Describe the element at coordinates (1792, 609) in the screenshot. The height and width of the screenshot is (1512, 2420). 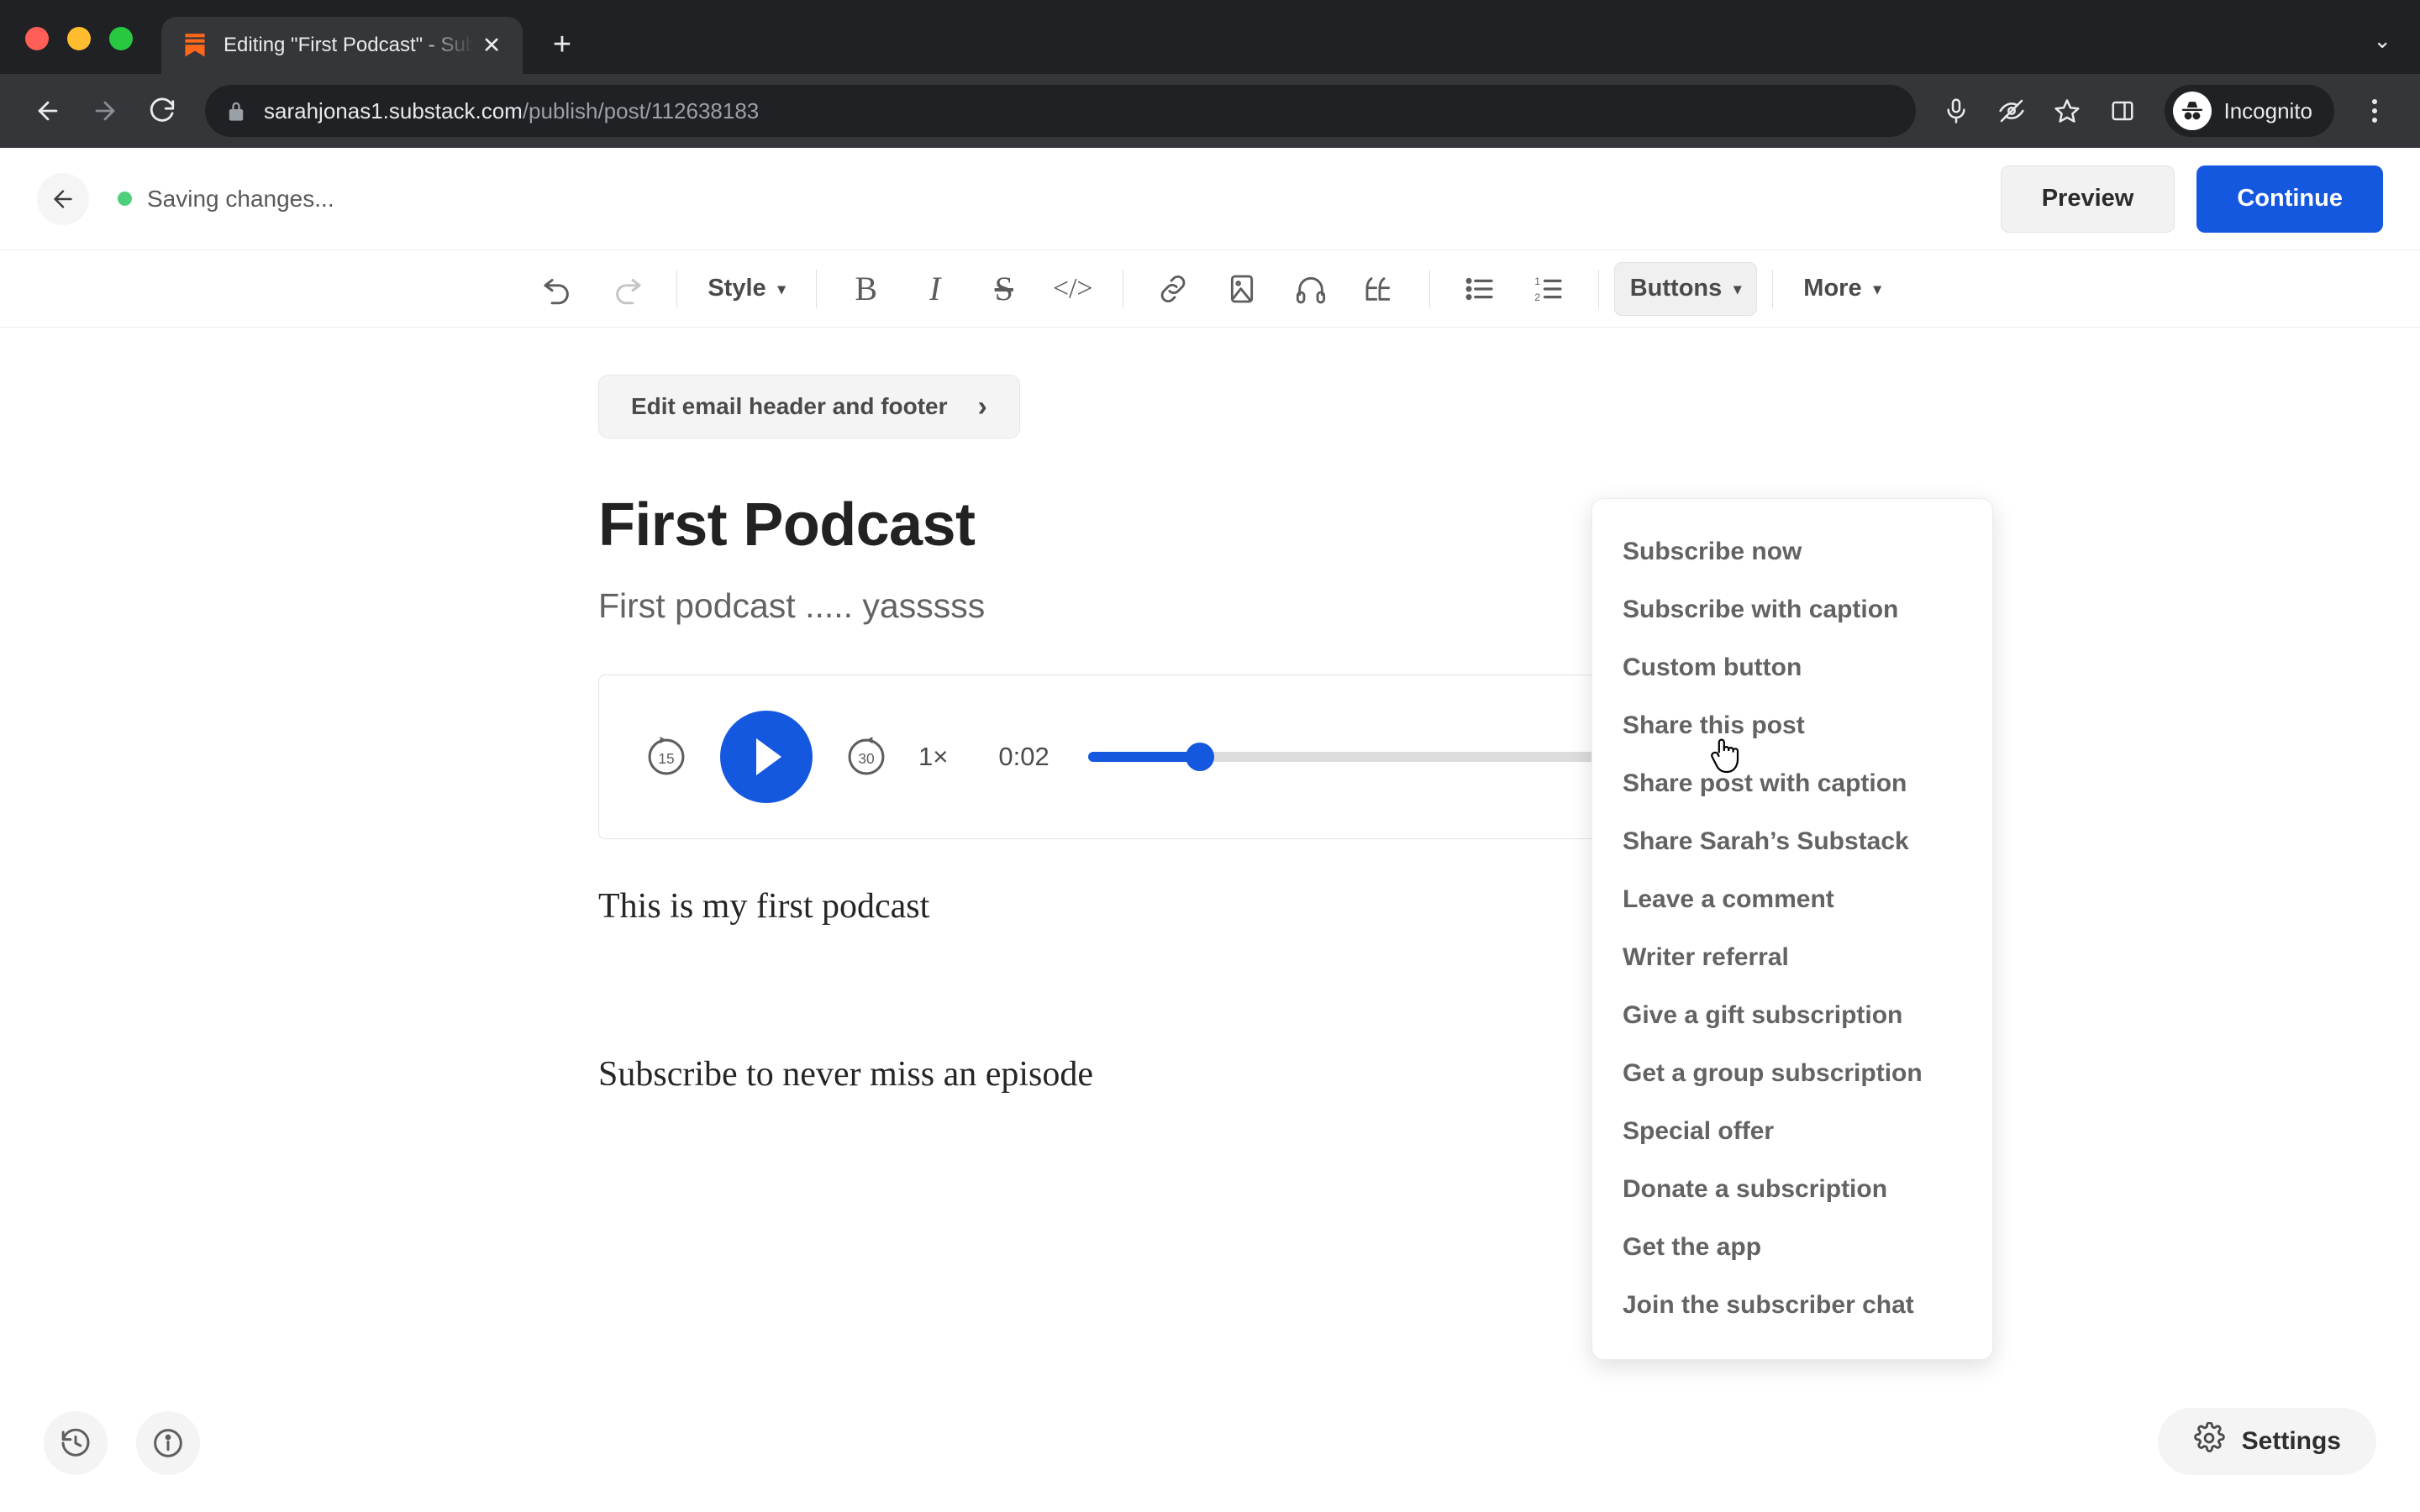
I see `menu-item-subscribe-with-caption: Subscribe with caption` at that location.